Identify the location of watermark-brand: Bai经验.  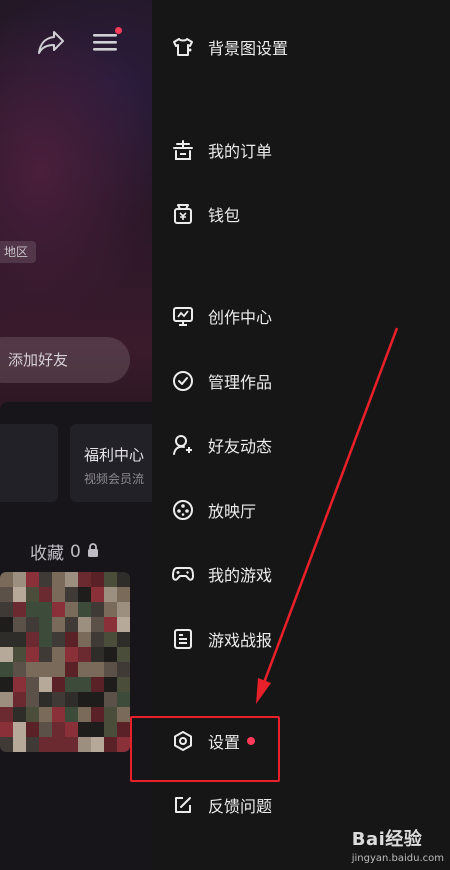
(387, 839).